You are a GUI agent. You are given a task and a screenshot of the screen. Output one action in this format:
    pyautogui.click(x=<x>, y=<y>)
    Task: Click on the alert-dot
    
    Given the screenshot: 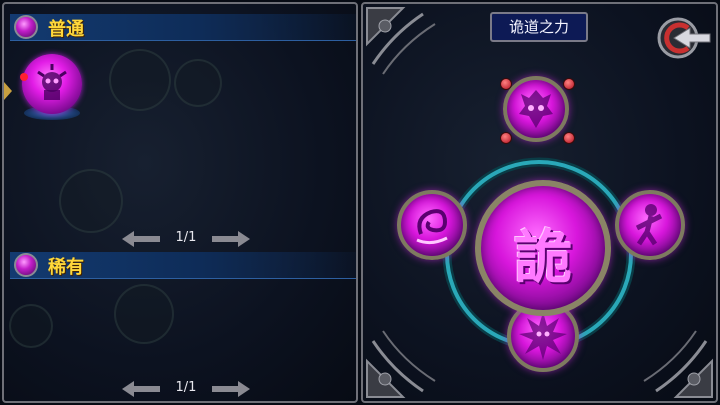 What is the action you would take?
    pyautogui.click(x=24, y=77)
    